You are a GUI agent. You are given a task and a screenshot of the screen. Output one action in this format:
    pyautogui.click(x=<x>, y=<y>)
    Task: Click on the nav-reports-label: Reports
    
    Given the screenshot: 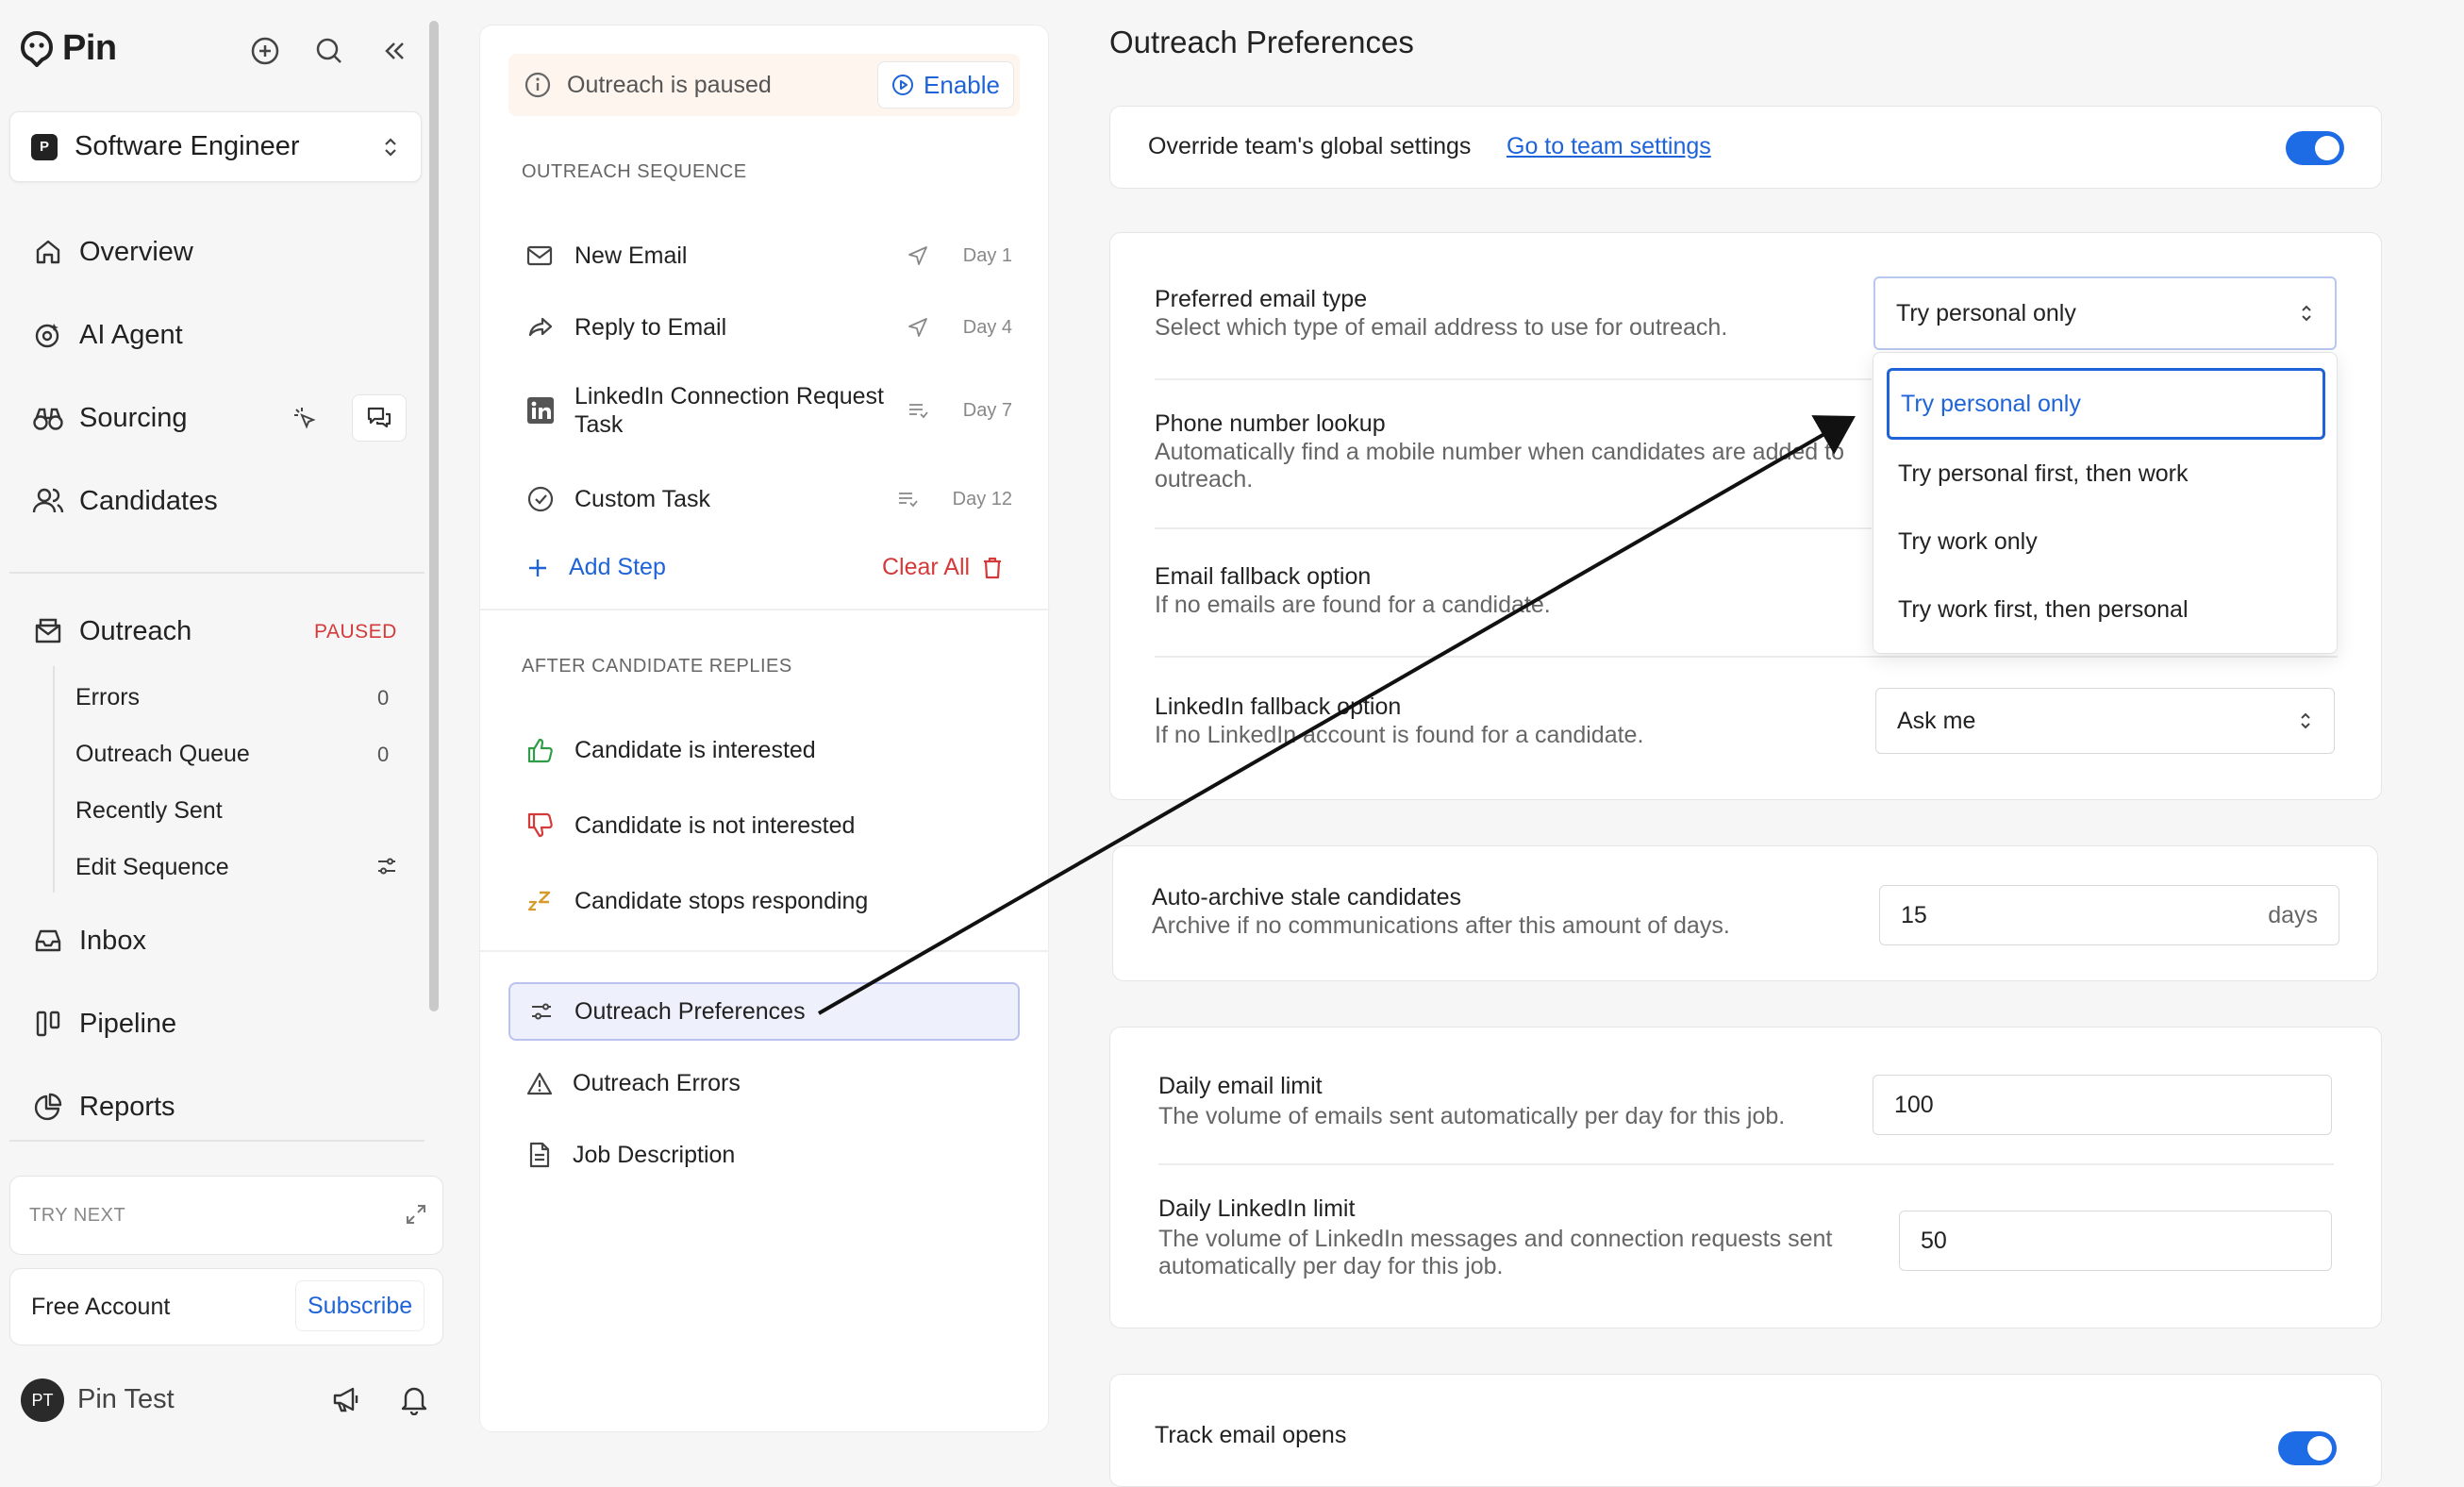 What is the action you would take?
    pyautogui.click(x=127, y=1107)
    